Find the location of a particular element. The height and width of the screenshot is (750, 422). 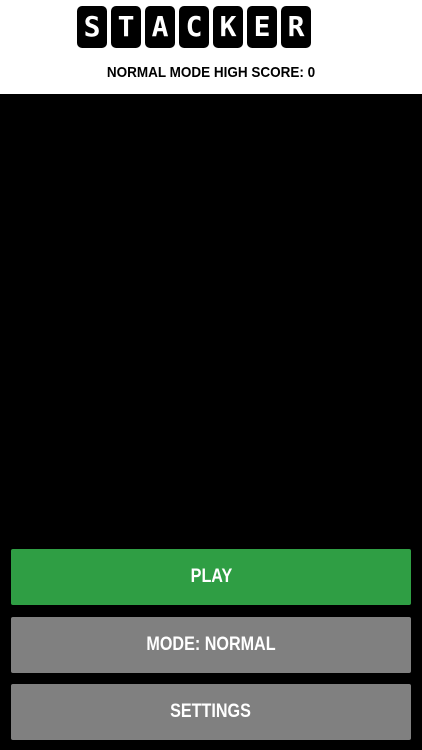

mode-button-label: MODE: NORMAL is located at coordinates (211, 644).